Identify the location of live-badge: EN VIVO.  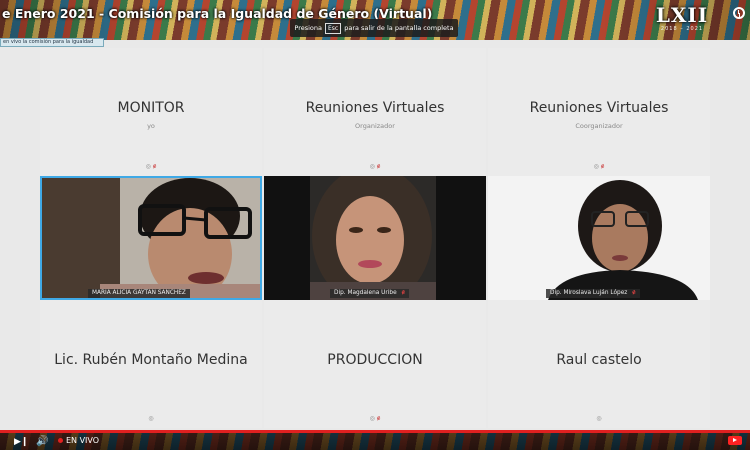
(78, 440).